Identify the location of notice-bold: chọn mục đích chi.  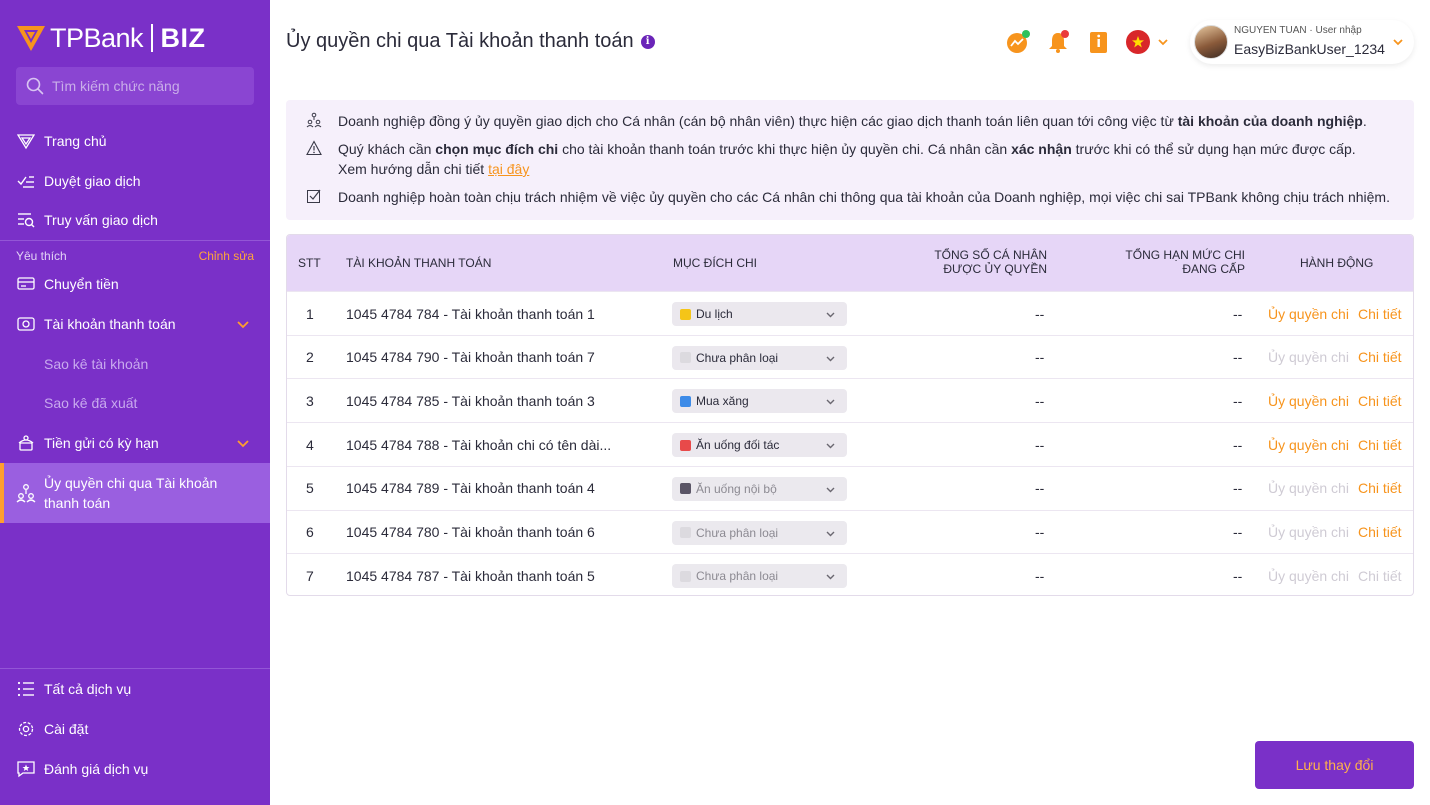
(497, 149).